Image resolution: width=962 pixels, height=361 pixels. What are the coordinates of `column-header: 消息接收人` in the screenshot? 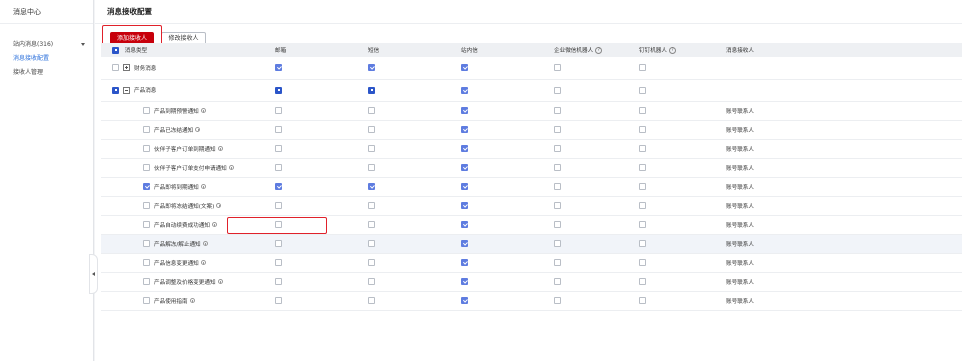 It's located at (740, 51).